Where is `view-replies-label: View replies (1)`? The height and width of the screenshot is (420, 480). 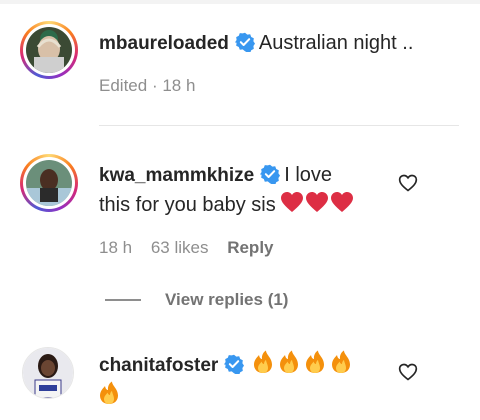 view-replies-label: View replies (1) is located at coordinates (227, 299).